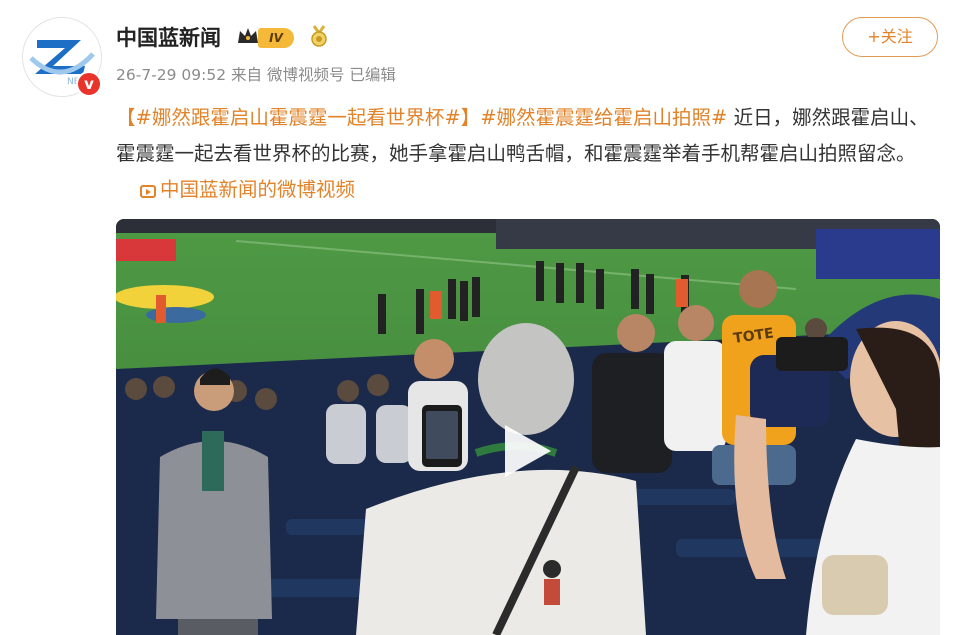 The width and height of the screenshot is (960, 635). I want to click on level-badge: IV, so click(276, 38).